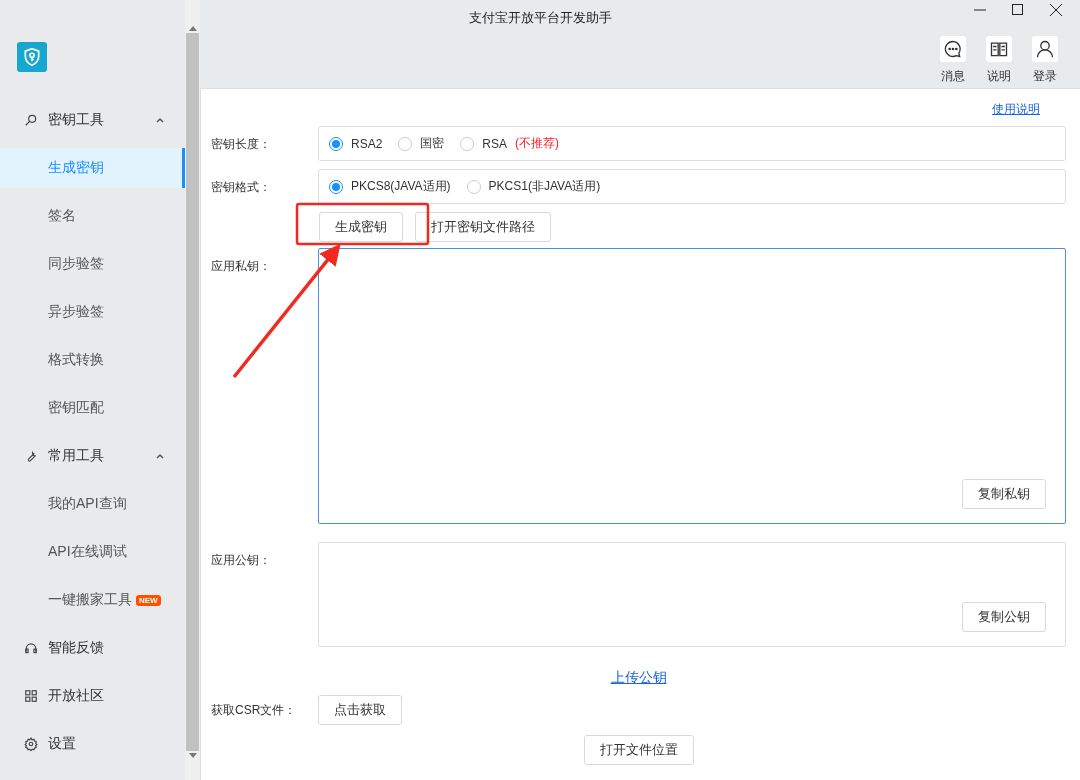 The height and width of the screenshot is (780, 1080). Describe the element at coordinates (540, 18) in the screenshot. I see `window-title: 支付宝开放平台开发助手` at that location.